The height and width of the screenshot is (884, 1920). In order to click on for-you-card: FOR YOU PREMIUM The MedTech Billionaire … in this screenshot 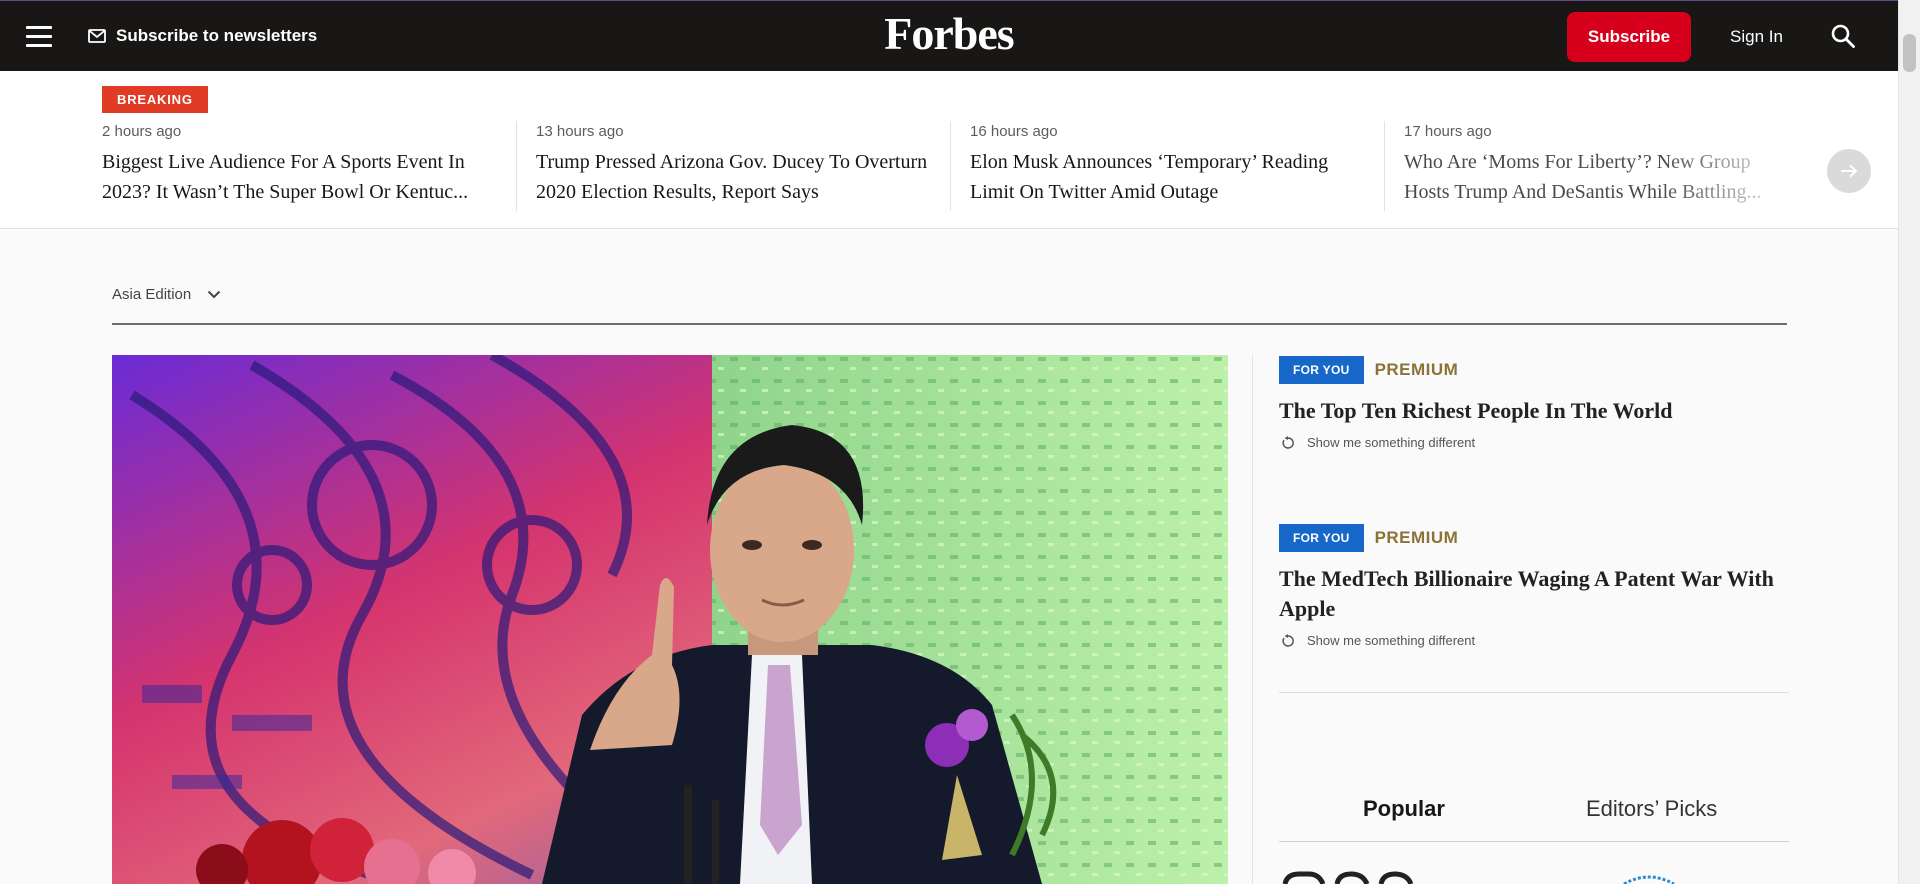, I will do `click(1534, 586)`.